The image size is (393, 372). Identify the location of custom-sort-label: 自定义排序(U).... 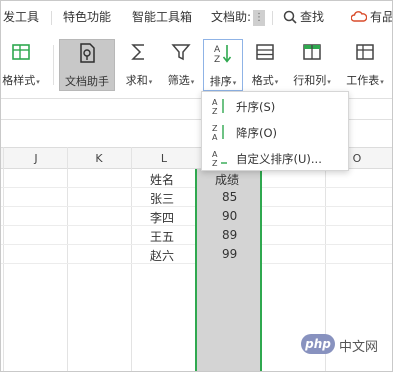
(279, 159).